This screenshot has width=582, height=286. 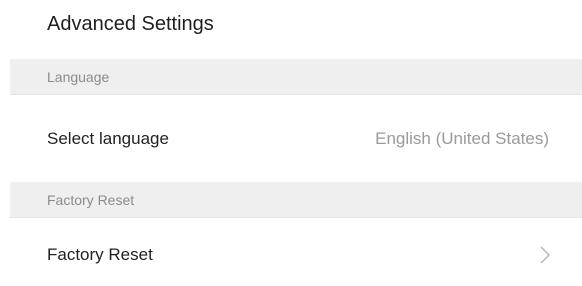 I want to click on page-title: Advanced Settings, so click(x=130, y=24).